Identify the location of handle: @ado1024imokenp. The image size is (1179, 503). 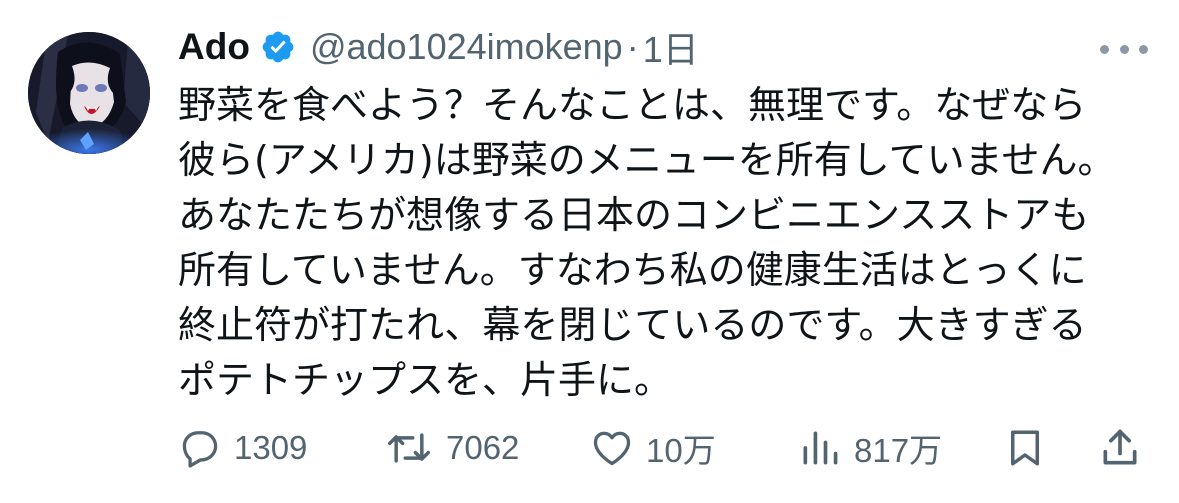
(466, 47).